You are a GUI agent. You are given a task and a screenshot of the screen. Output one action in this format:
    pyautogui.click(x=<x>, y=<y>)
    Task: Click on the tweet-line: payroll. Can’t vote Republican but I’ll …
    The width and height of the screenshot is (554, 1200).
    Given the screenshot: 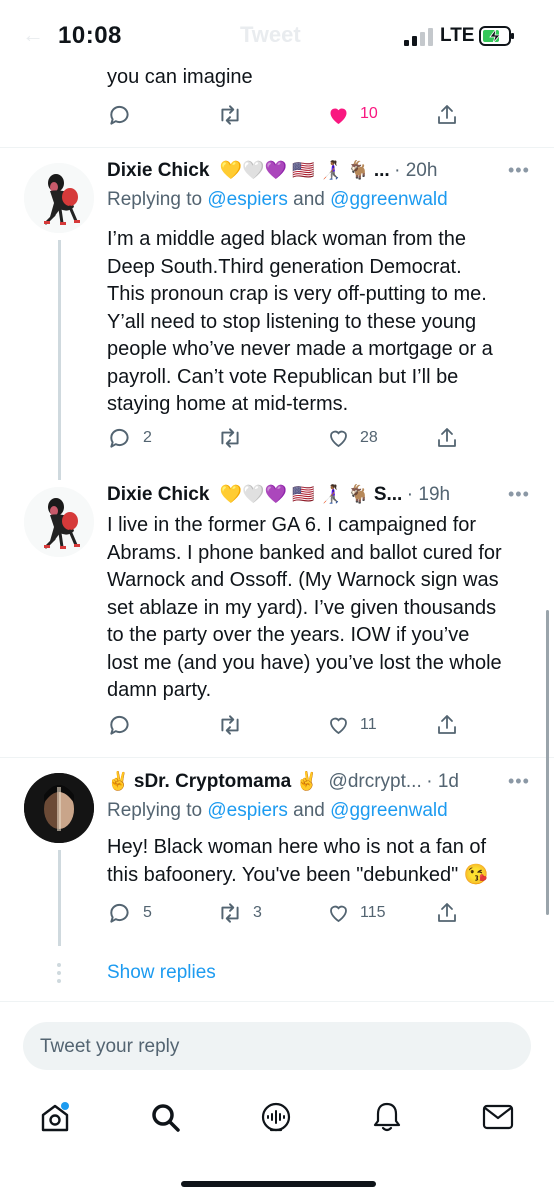 What is the action you would take?
    pyautogui.click(x=283, y=376)
    